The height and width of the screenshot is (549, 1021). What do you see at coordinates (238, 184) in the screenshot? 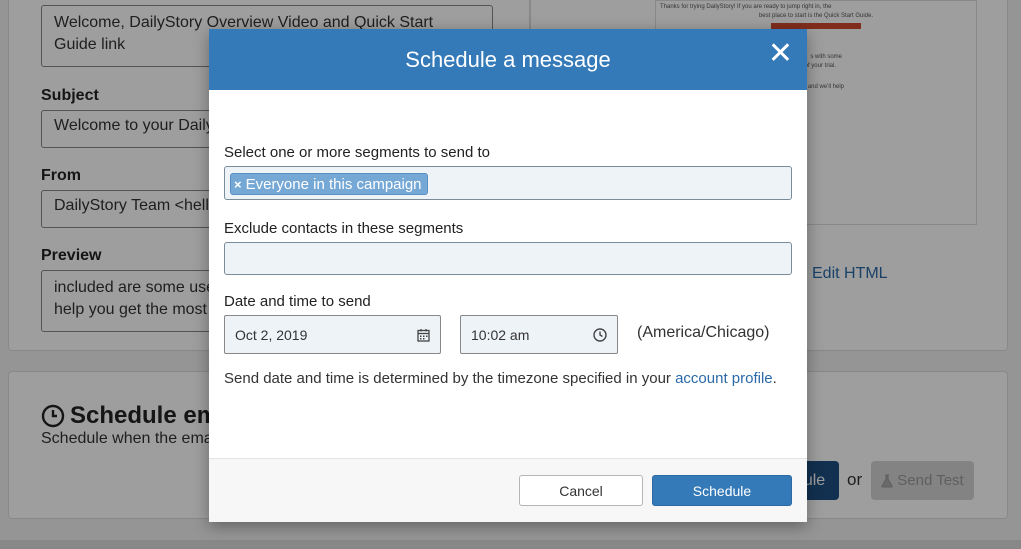
I see `remove-chip-icon: ×` at bounding box center [238, 184].